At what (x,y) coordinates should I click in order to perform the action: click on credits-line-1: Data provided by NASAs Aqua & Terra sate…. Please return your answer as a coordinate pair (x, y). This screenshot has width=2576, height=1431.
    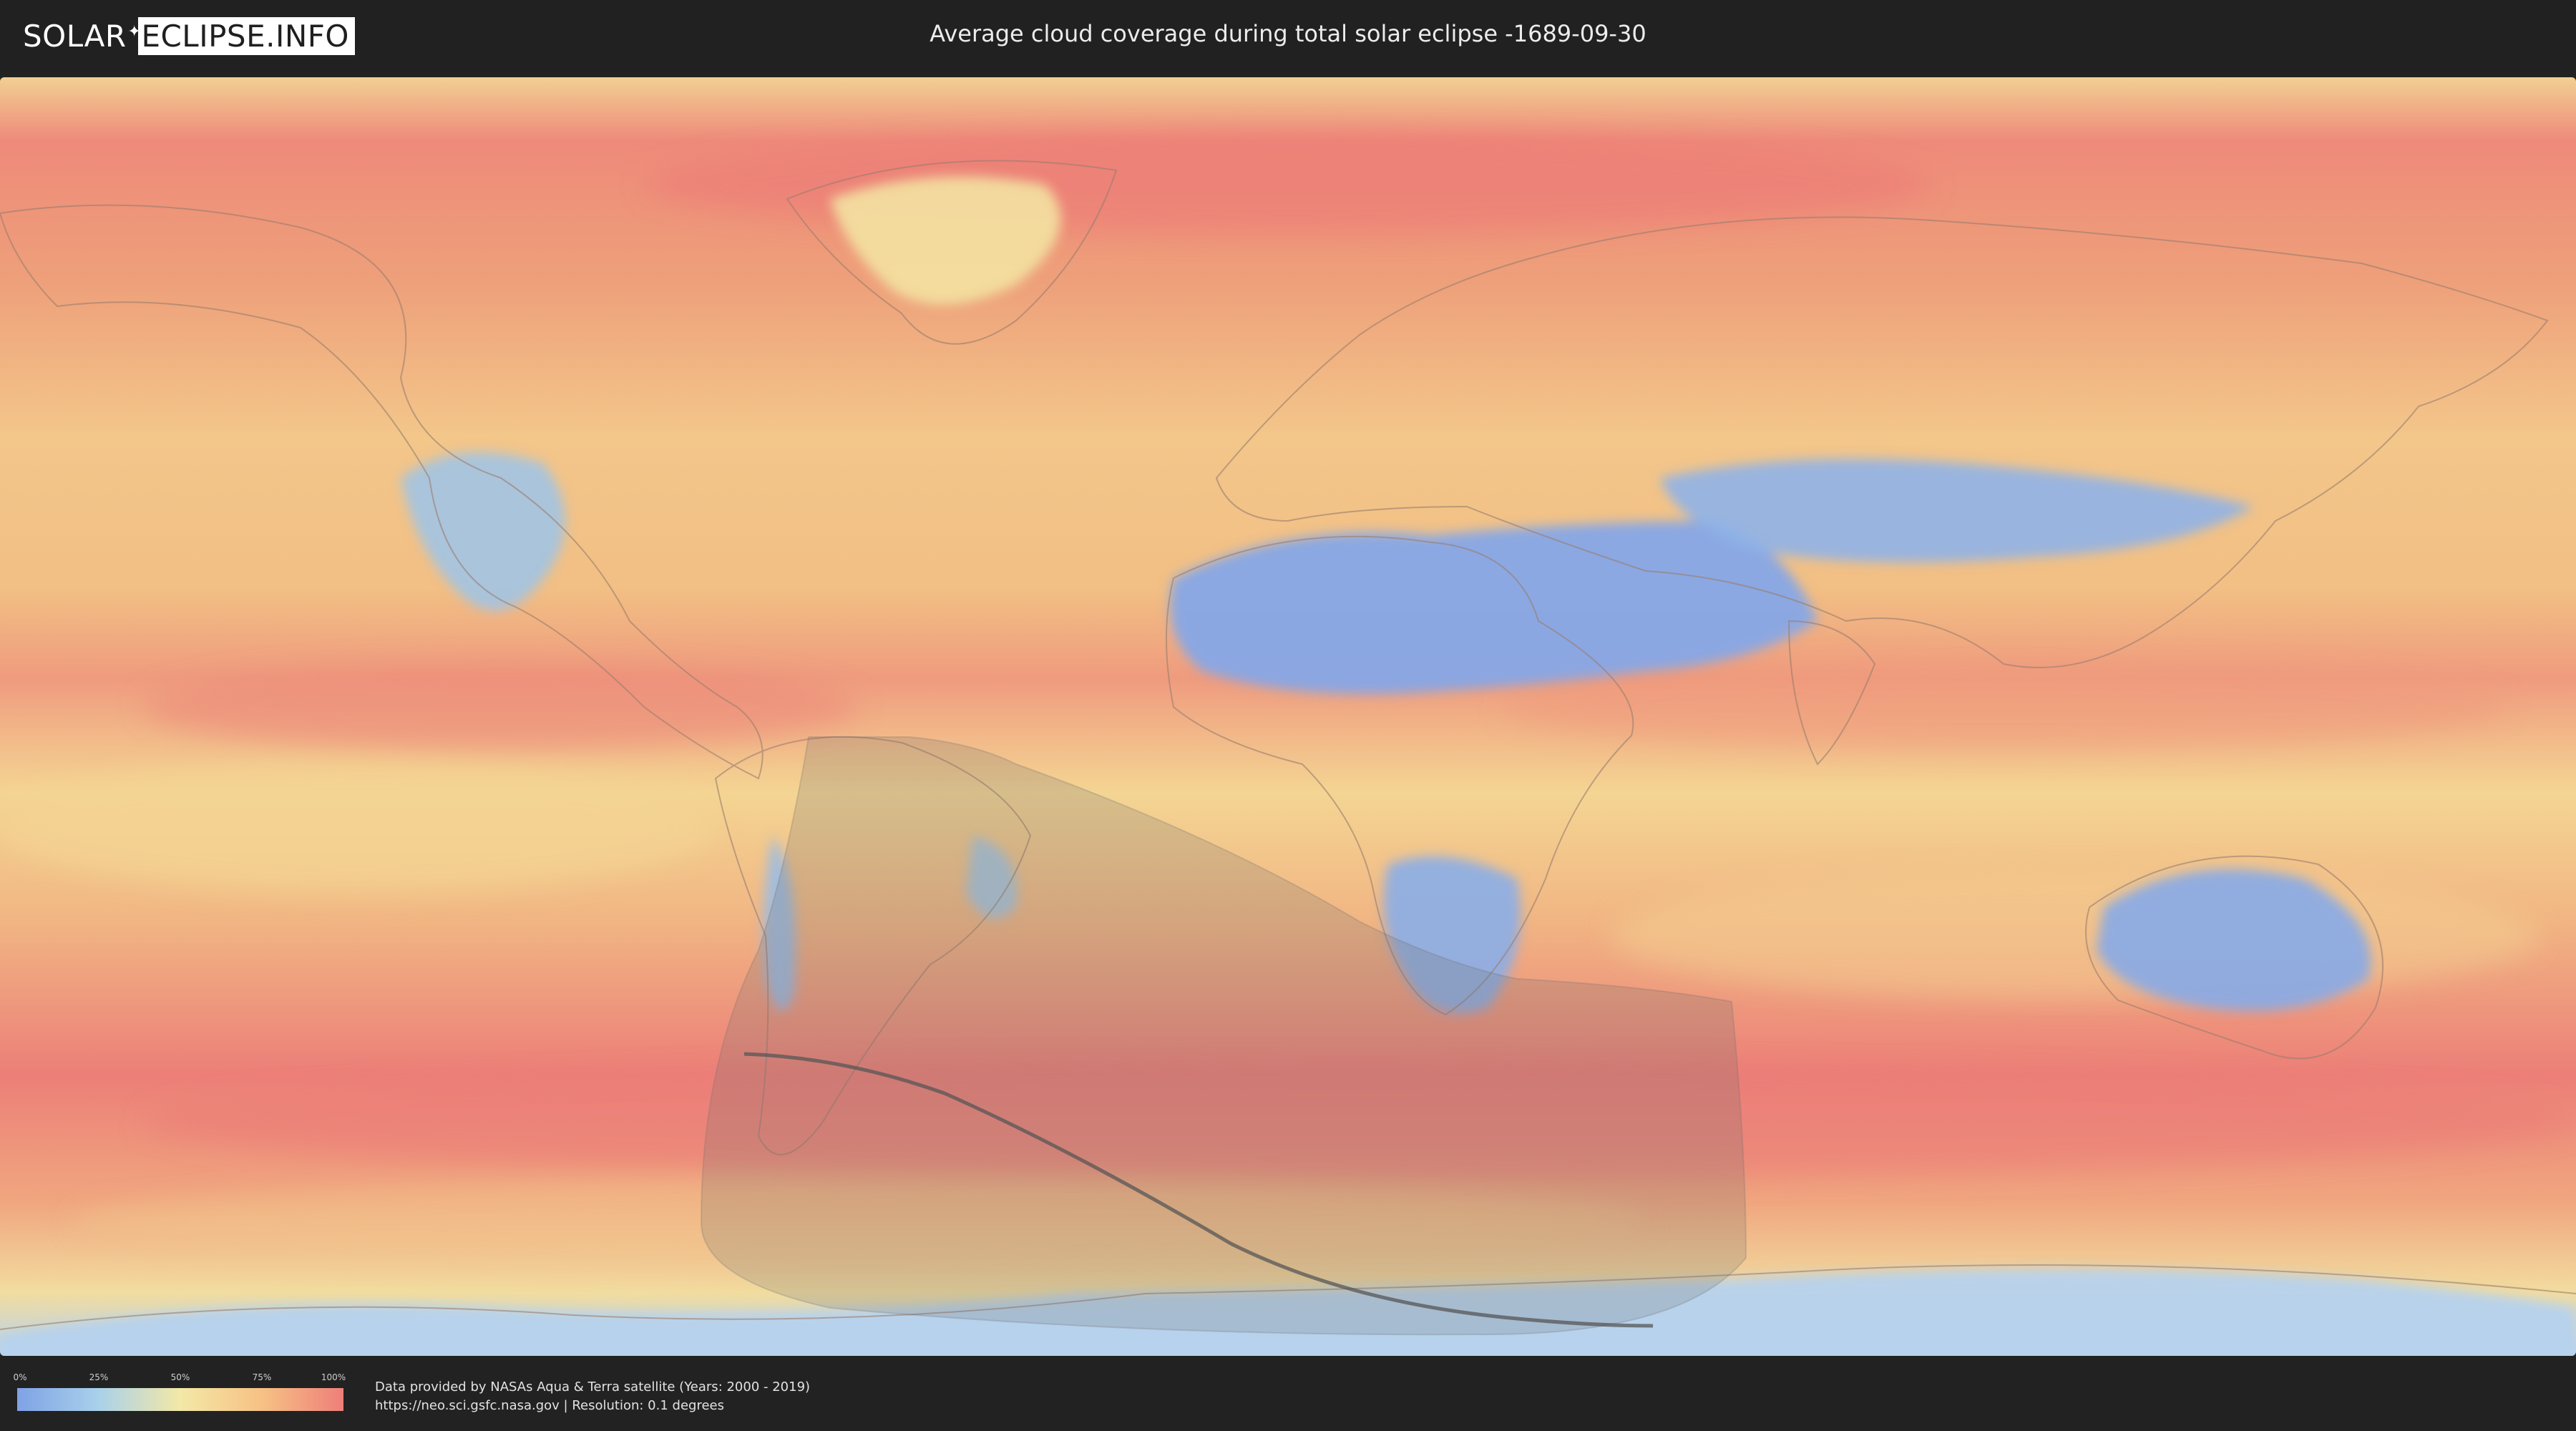
    Looking at the image, I should click on (593, 1387).